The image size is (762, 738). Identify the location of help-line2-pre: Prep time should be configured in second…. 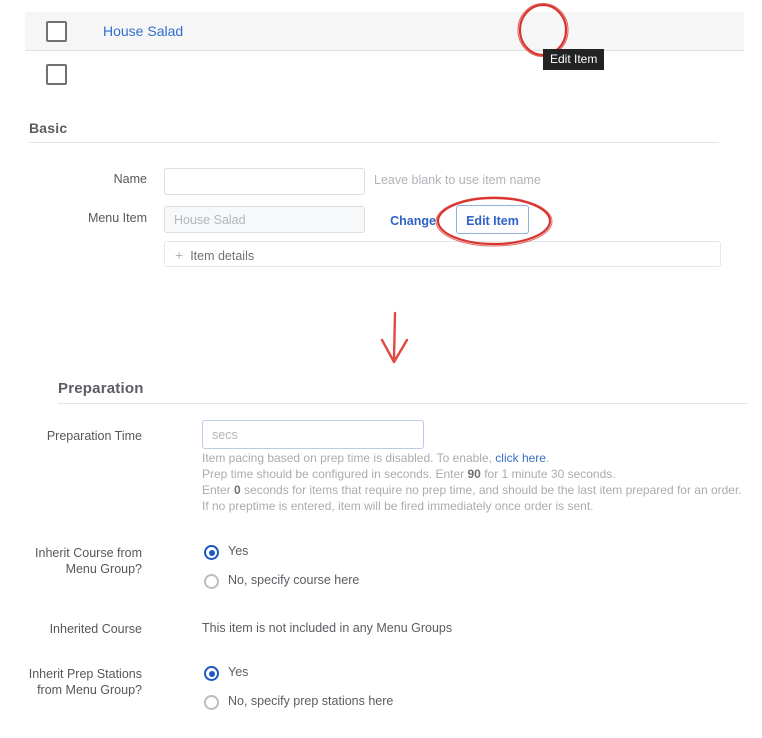
(335, 474).